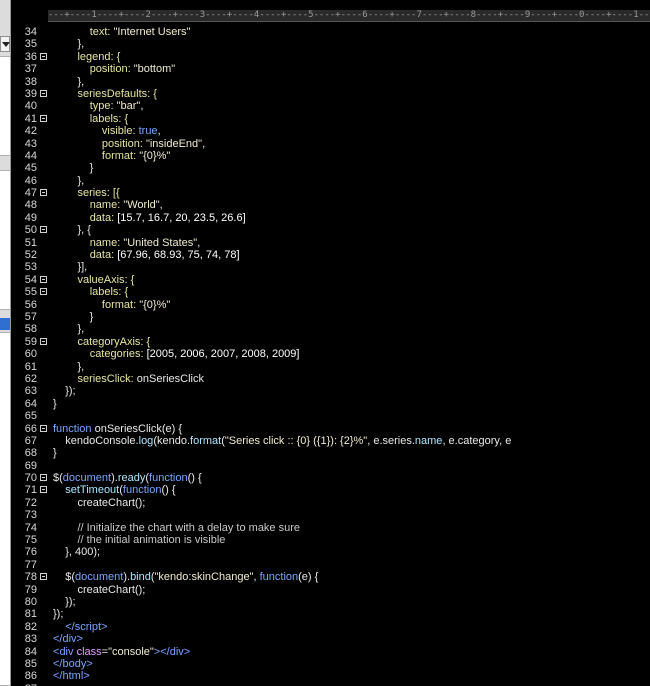 This screenshot has height=686, width=650. What do you see at coordinates (330, 243) in the screenshot?
I see `code-line: 51 name: "United States",` at bounding box center [330, 243].